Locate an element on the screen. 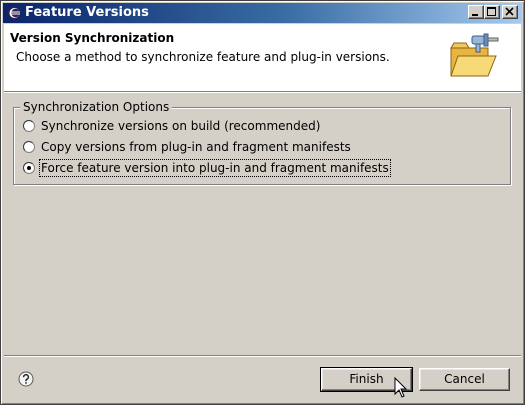 The image size is (525, 405). window-title: Feature Versions is located at coordinates (87, 12).